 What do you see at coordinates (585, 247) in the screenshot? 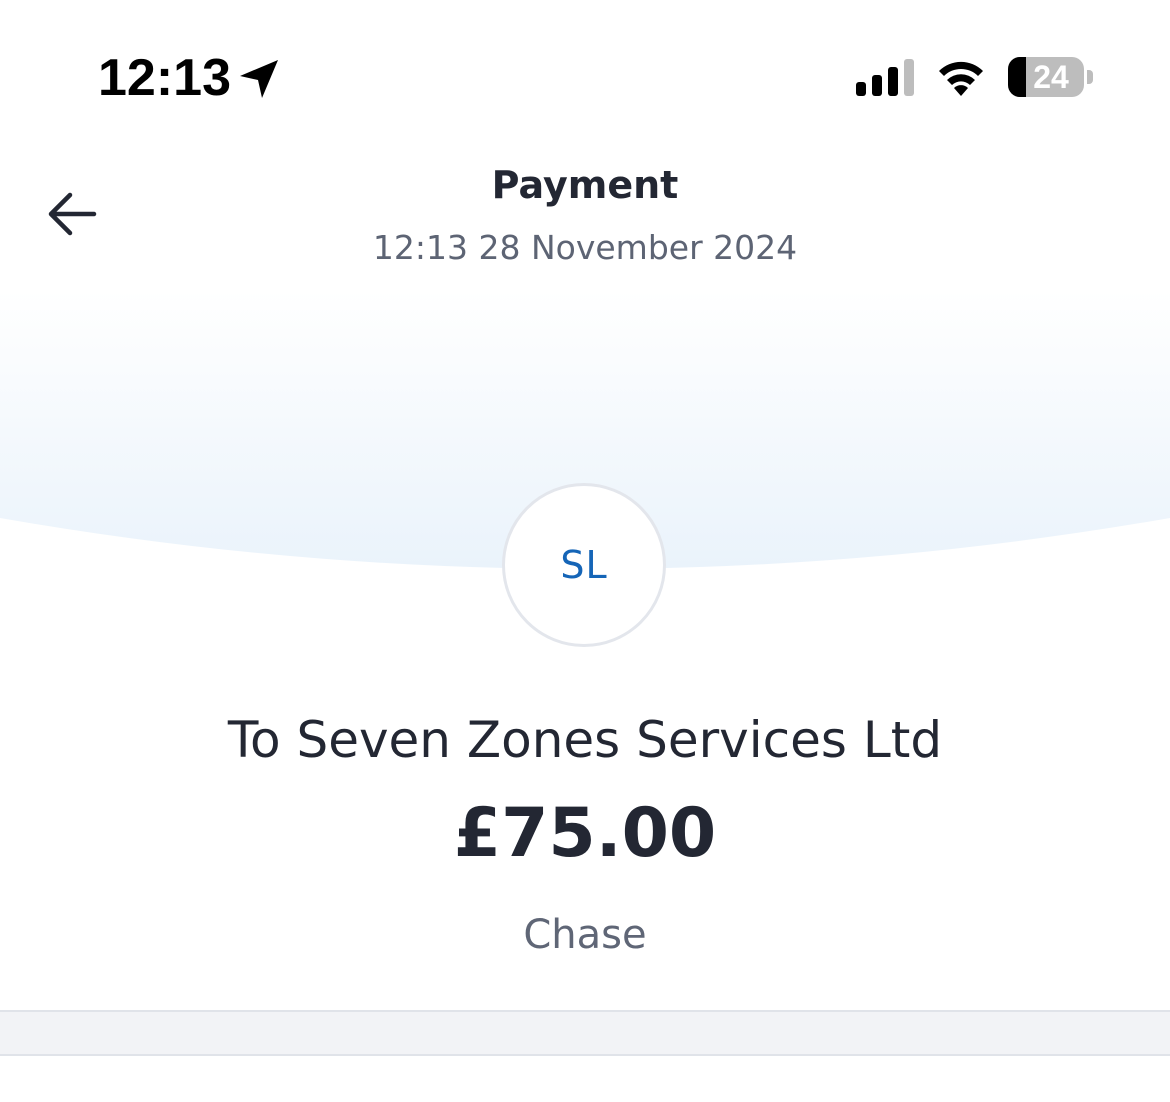
I see `transaction-timestamp: 12:13 28 November 2024` at bounding box center [585, 247].